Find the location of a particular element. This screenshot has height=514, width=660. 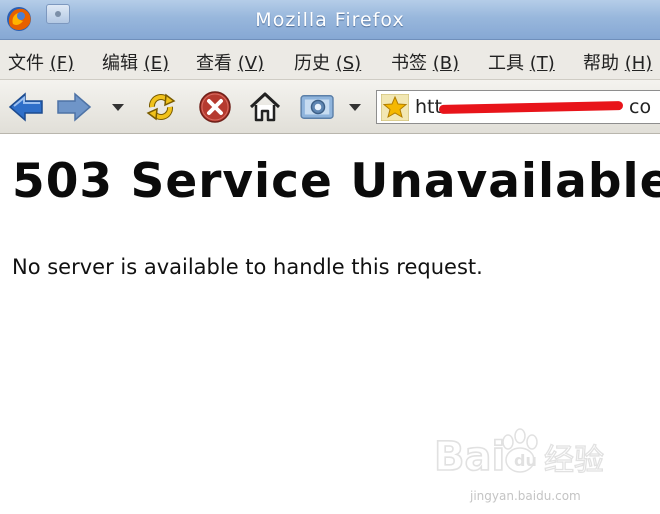

url-end-text: co is located at coordinates (640, 107).